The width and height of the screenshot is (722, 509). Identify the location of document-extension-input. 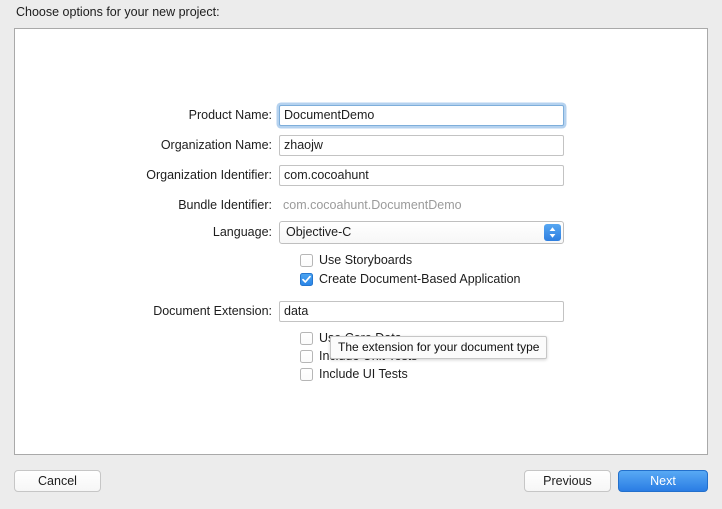
(421, 311).